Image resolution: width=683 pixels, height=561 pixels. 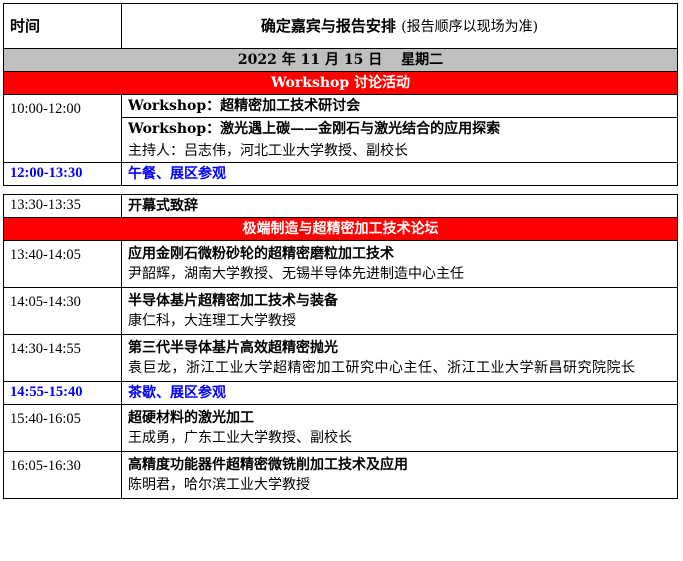 What do you see at coordinates (62, 475) in the screenshot?
I see `time-cell: 16:05-16:30` at bounding box center [62, 475].